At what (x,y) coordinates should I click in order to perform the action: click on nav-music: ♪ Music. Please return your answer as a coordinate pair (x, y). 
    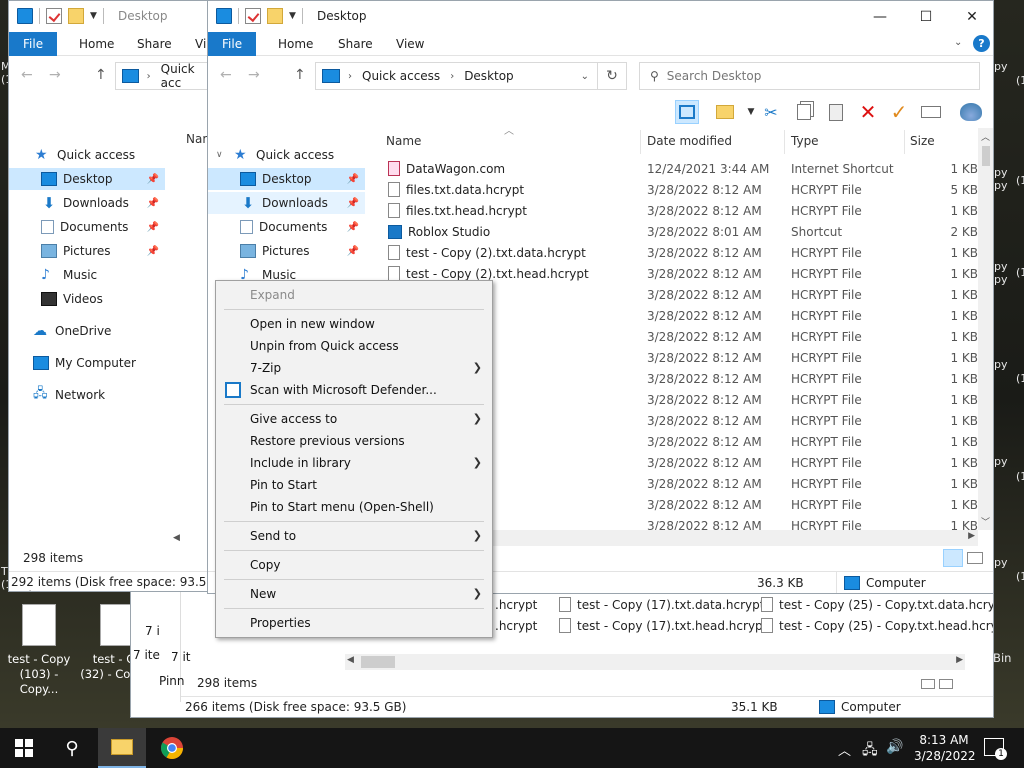
    Looking at the image, I should click on (87, 275).